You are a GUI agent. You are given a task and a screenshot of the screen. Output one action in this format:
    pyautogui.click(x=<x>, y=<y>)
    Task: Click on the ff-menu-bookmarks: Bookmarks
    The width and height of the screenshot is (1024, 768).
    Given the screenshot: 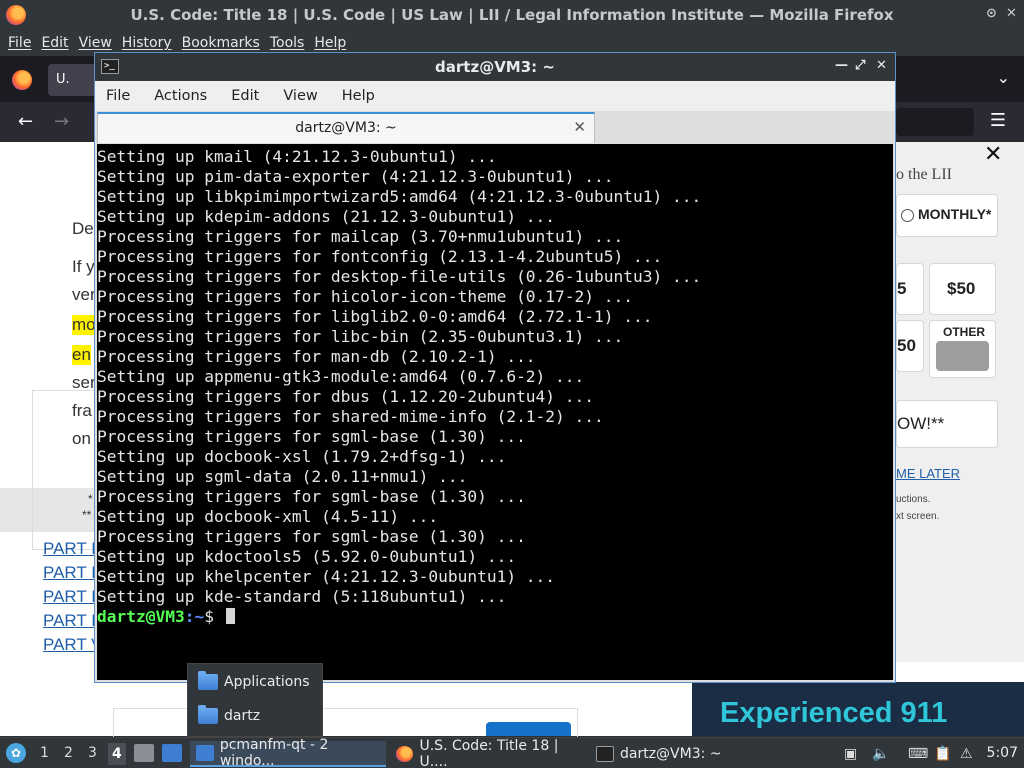 What is the action you would take?
    pyautogui.click(x=221, y=43)
    